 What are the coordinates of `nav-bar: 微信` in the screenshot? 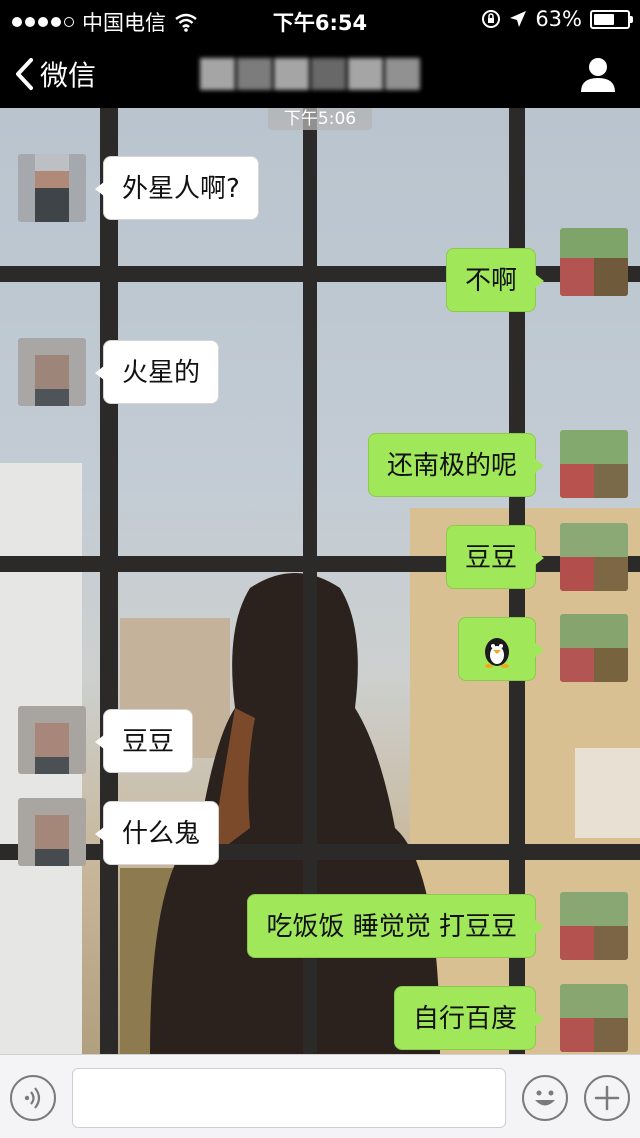 It's located at (320, 74).